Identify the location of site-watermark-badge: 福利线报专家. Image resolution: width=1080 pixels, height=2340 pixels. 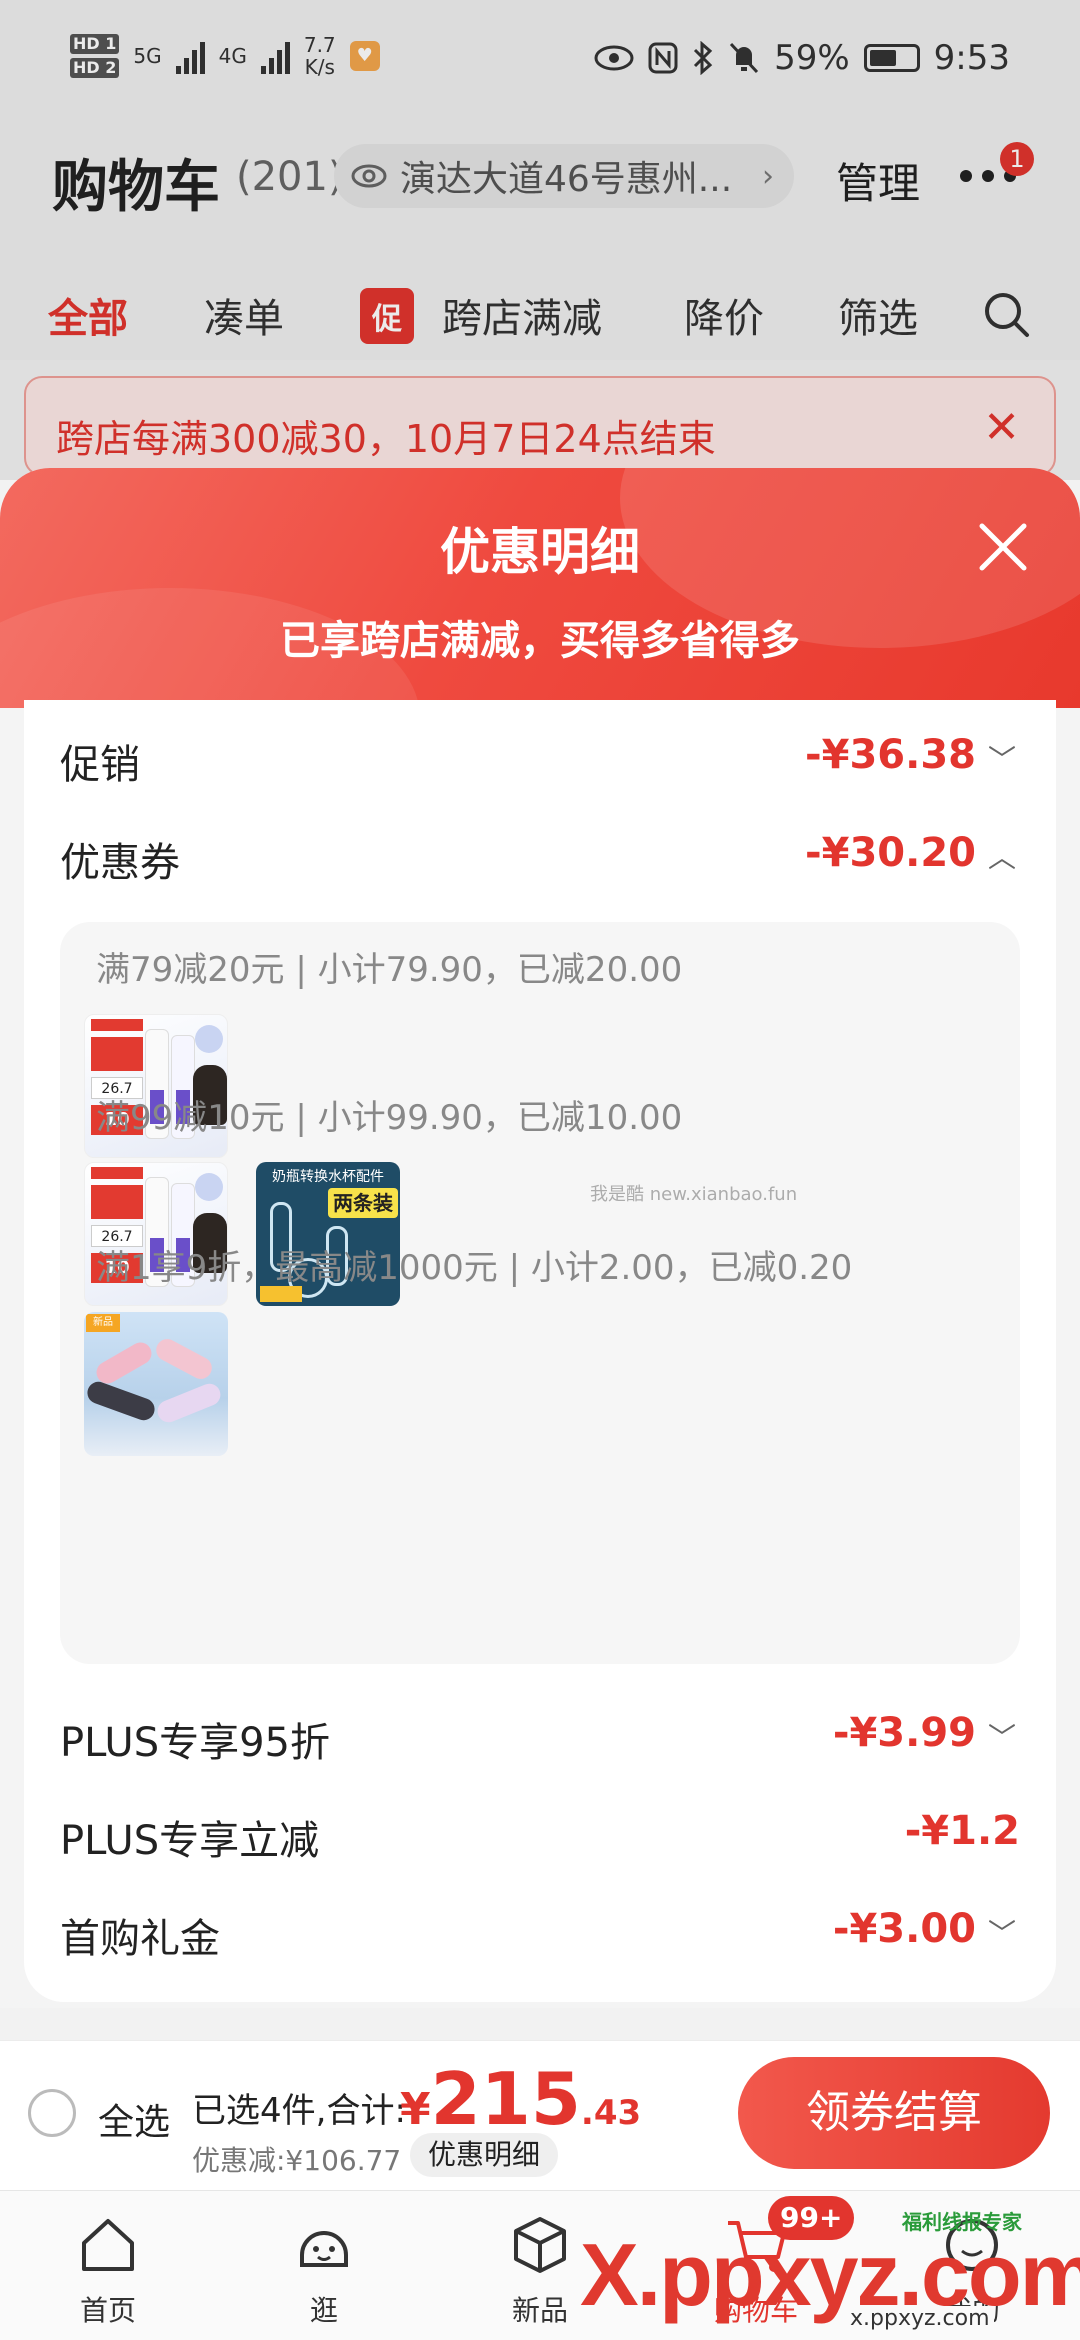
(962, 2222).